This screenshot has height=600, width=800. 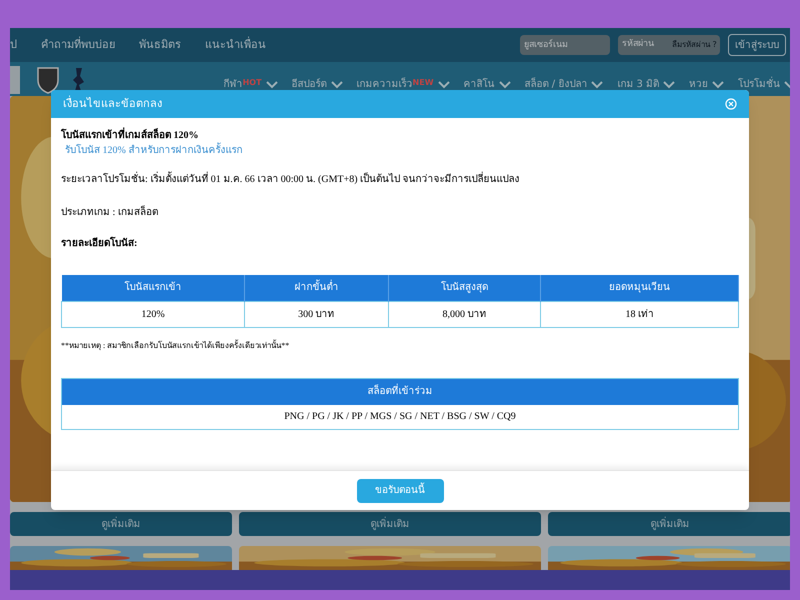 I want to click on table-header: โบนัสแรกเข้า, so click(x=153, y=288).